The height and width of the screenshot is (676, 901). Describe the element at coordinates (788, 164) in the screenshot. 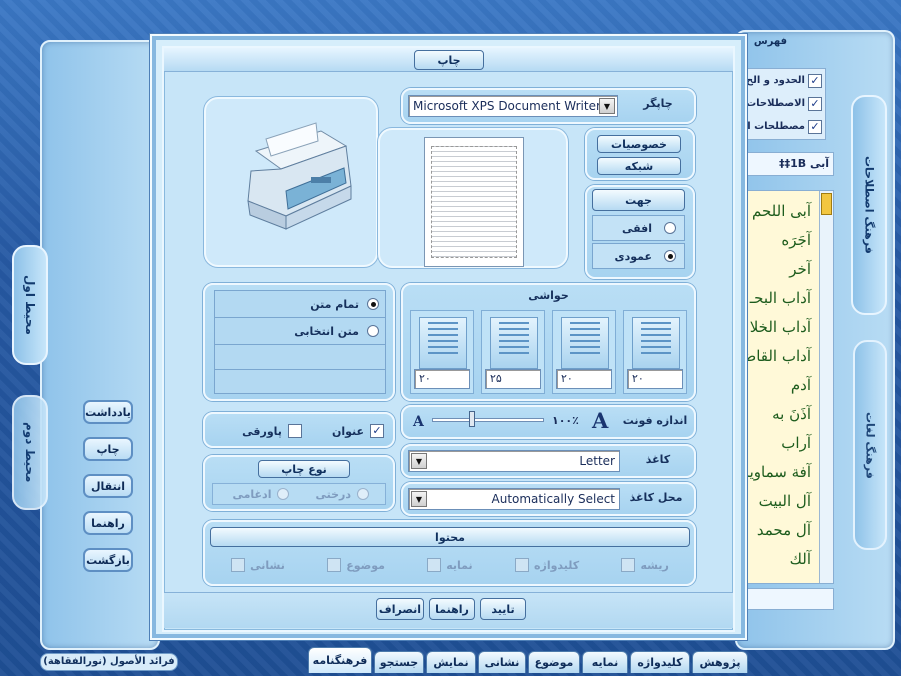

I see `term-search-input: آبی 1‌B‡‡` at that location.